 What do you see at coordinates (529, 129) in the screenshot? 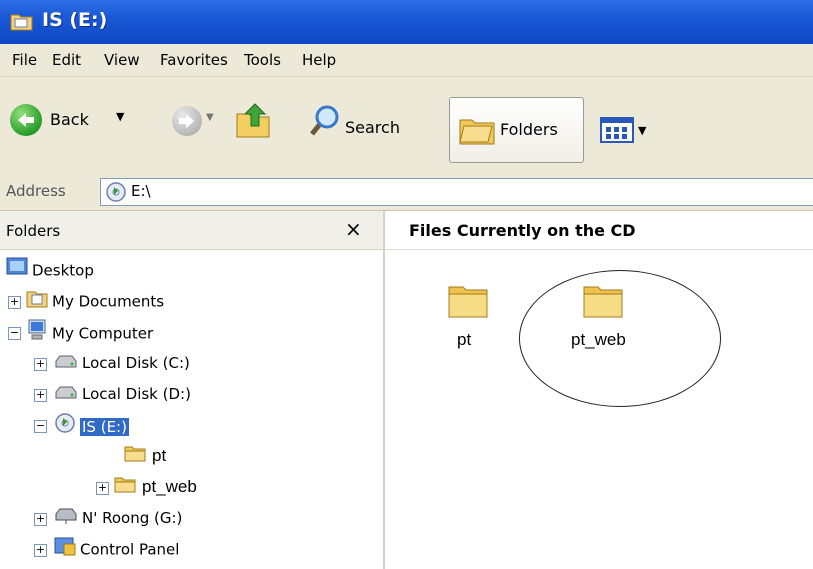
I see `folders-label: Folders` at bounding box center [529, 129].